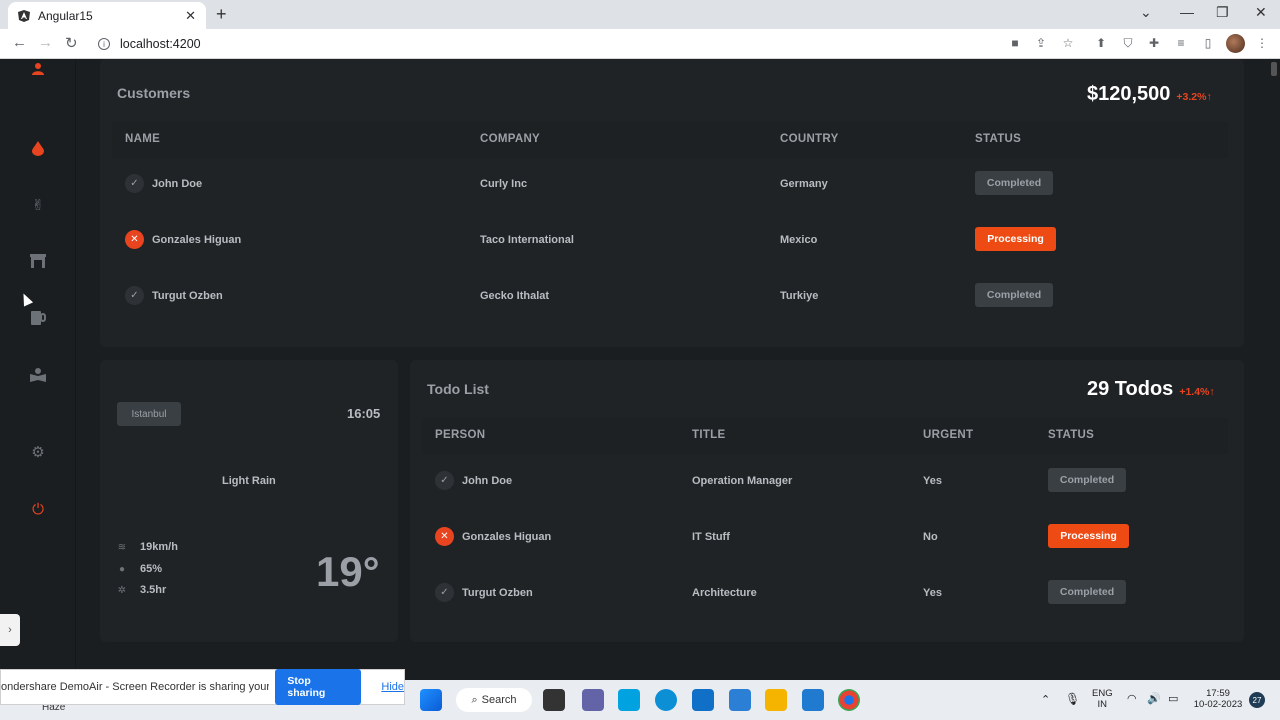 The image size is (1280, 720). Describe the element at coordinates (709, 435) in the screenshot. I see `column-header-title: TITLE` at that location.